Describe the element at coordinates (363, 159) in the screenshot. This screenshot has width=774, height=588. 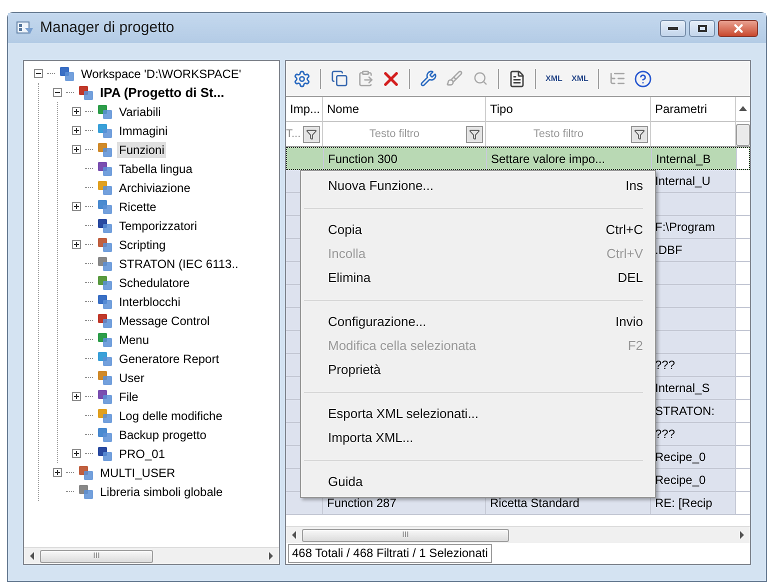
I see `table-cell-text: Function 300` at that location.